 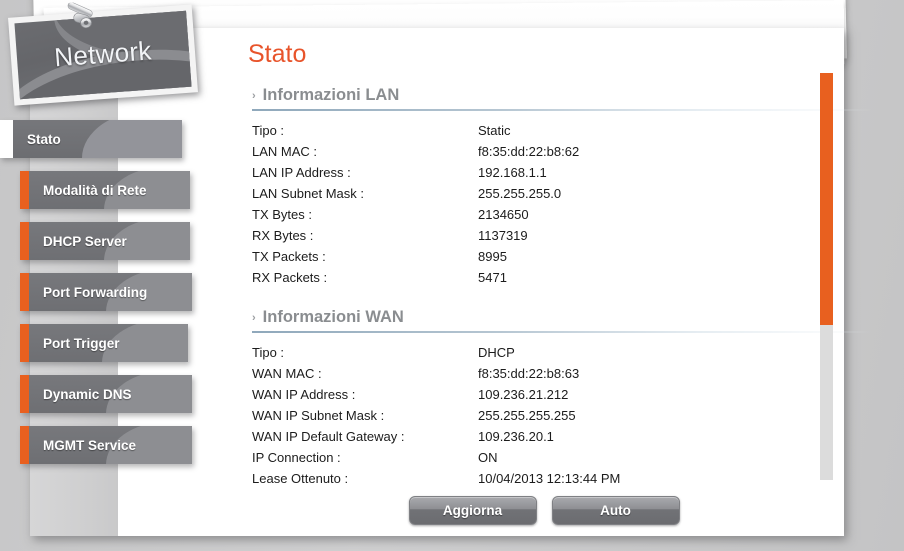 What do you see at coordinates (516, 436) in the screenshot?
I see `info-value: 109.236.20.1` at bounding box center [516, 436].